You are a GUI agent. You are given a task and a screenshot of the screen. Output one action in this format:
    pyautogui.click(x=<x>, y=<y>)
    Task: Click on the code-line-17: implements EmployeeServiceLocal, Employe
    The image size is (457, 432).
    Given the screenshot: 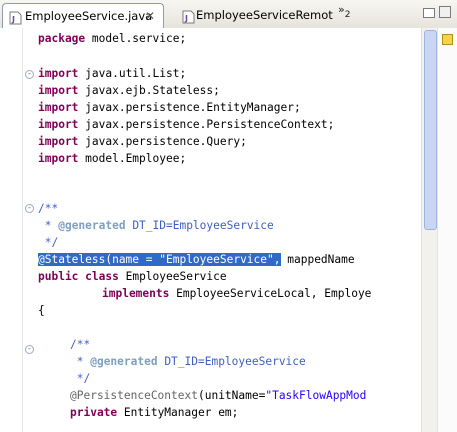 What is the action you would take?
    pyautogui.click(x=237, y=293)
    